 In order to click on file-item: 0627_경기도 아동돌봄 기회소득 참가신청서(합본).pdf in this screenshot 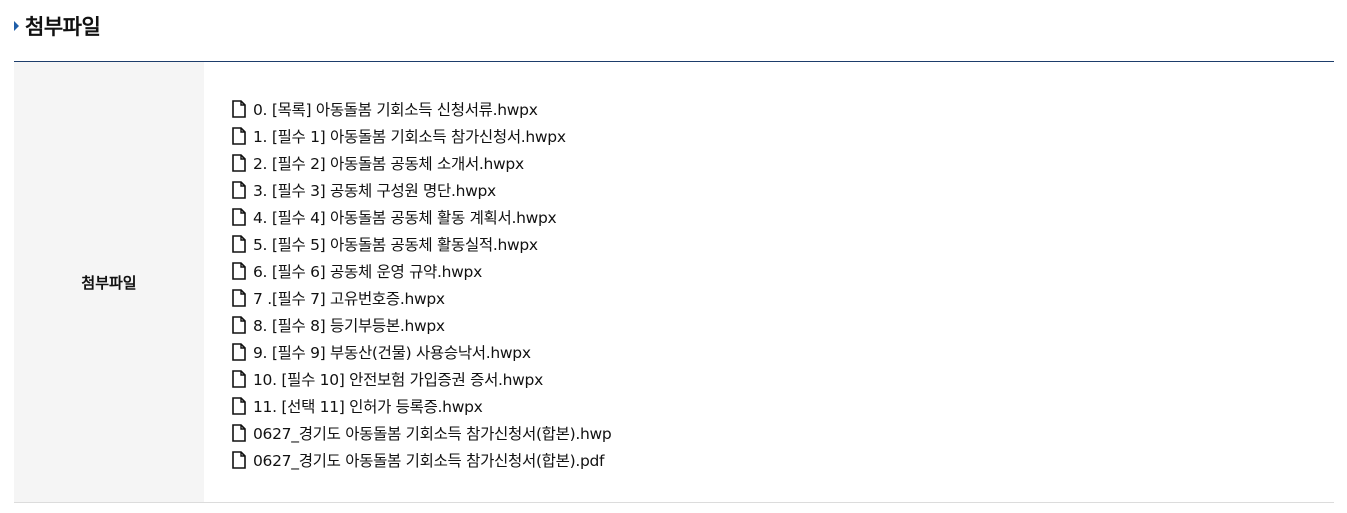, I will do `click(783, 459)`.